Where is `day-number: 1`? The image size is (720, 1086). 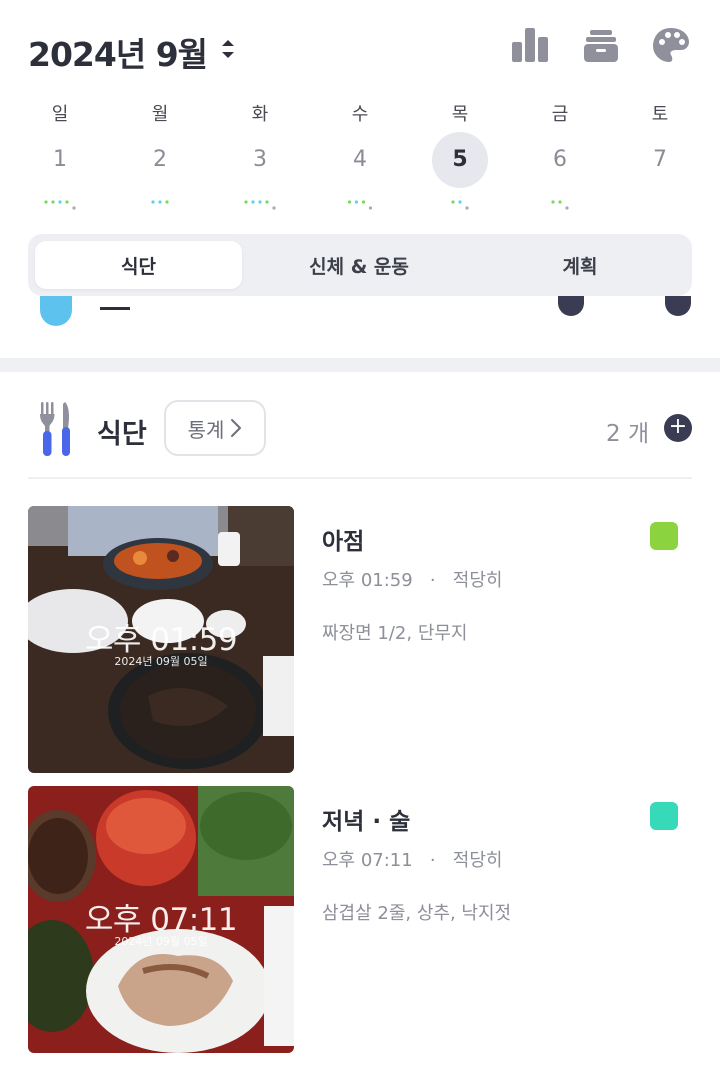 day-number: 1 is located at coordinates (60, 159).